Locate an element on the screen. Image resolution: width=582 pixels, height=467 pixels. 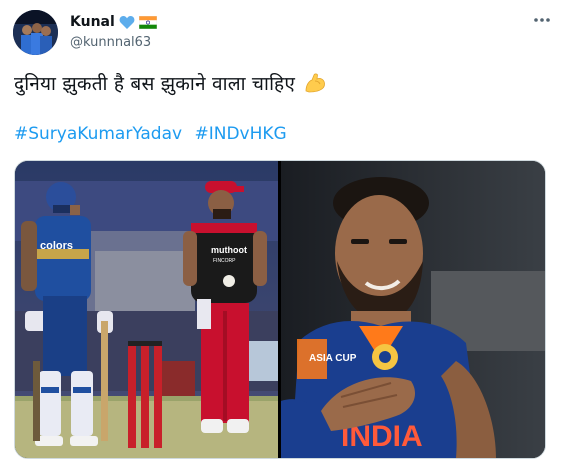
flexed-biceps-icon is located at coordinates (315, 83).